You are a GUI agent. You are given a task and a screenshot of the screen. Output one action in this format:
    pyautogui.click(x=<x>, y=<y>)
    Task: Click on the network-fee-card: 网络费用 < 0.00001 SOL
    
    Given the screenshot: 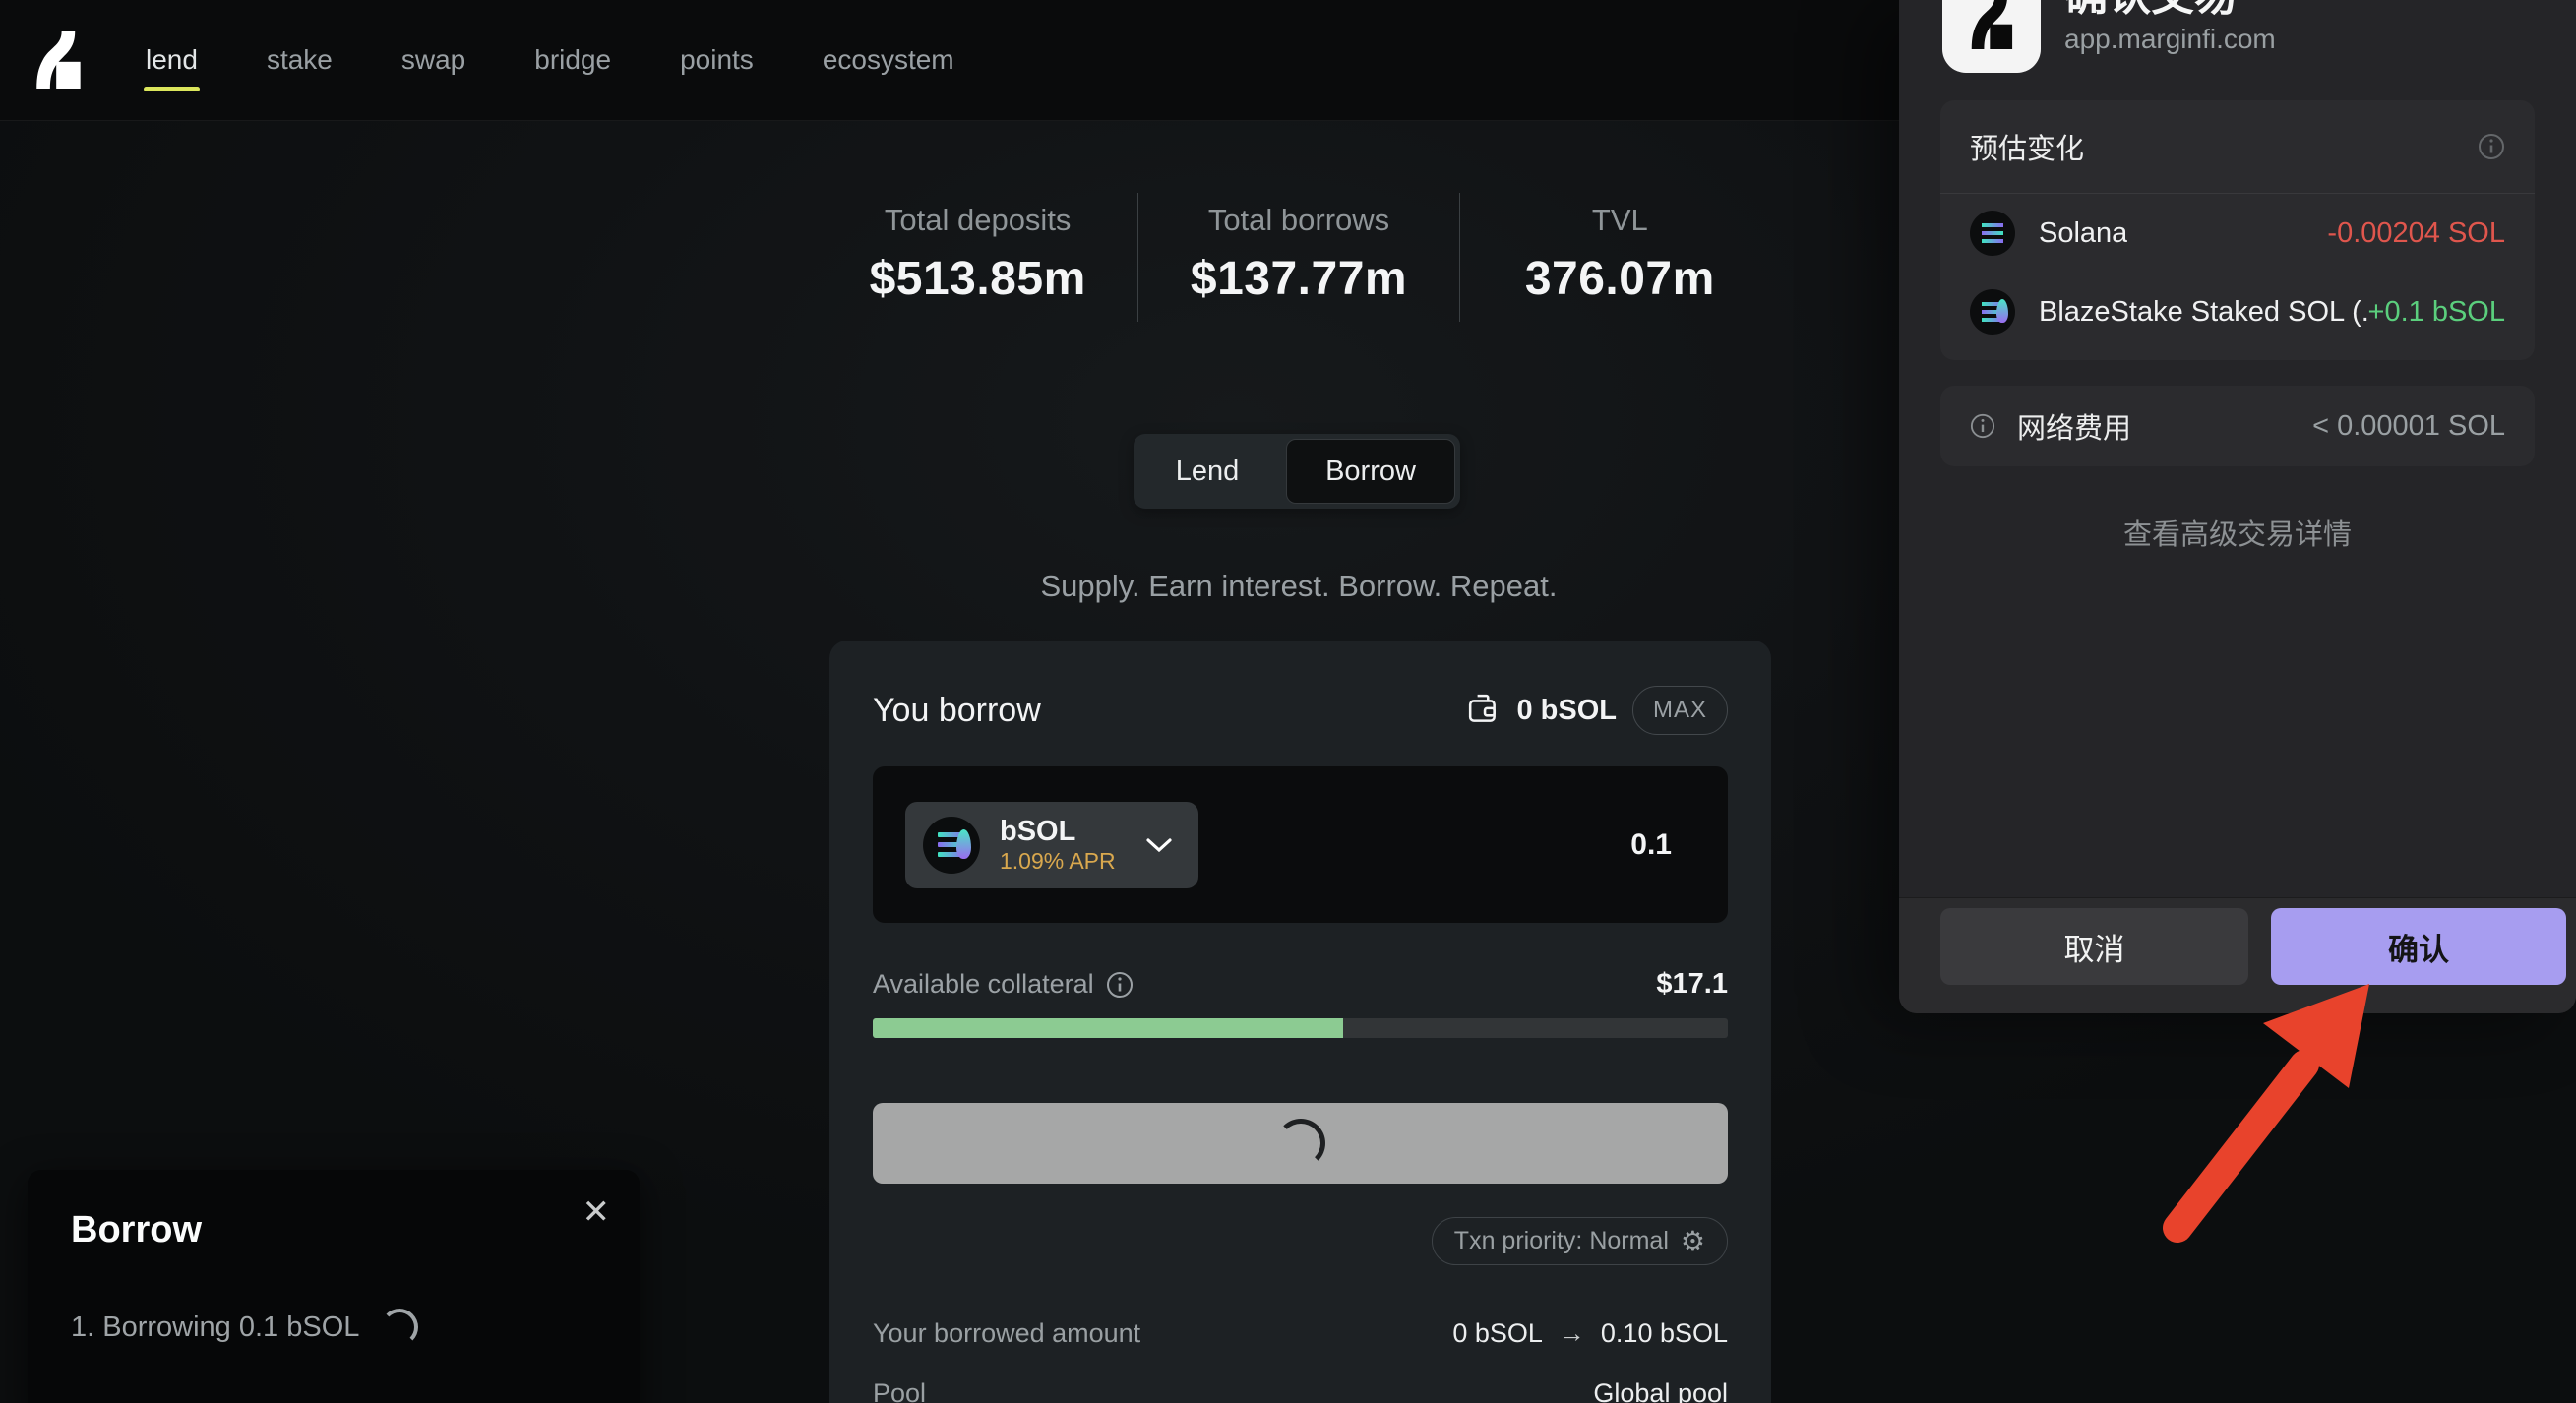 What is the action you would take?
    pyautogui.click(x=2237, y=426)
    